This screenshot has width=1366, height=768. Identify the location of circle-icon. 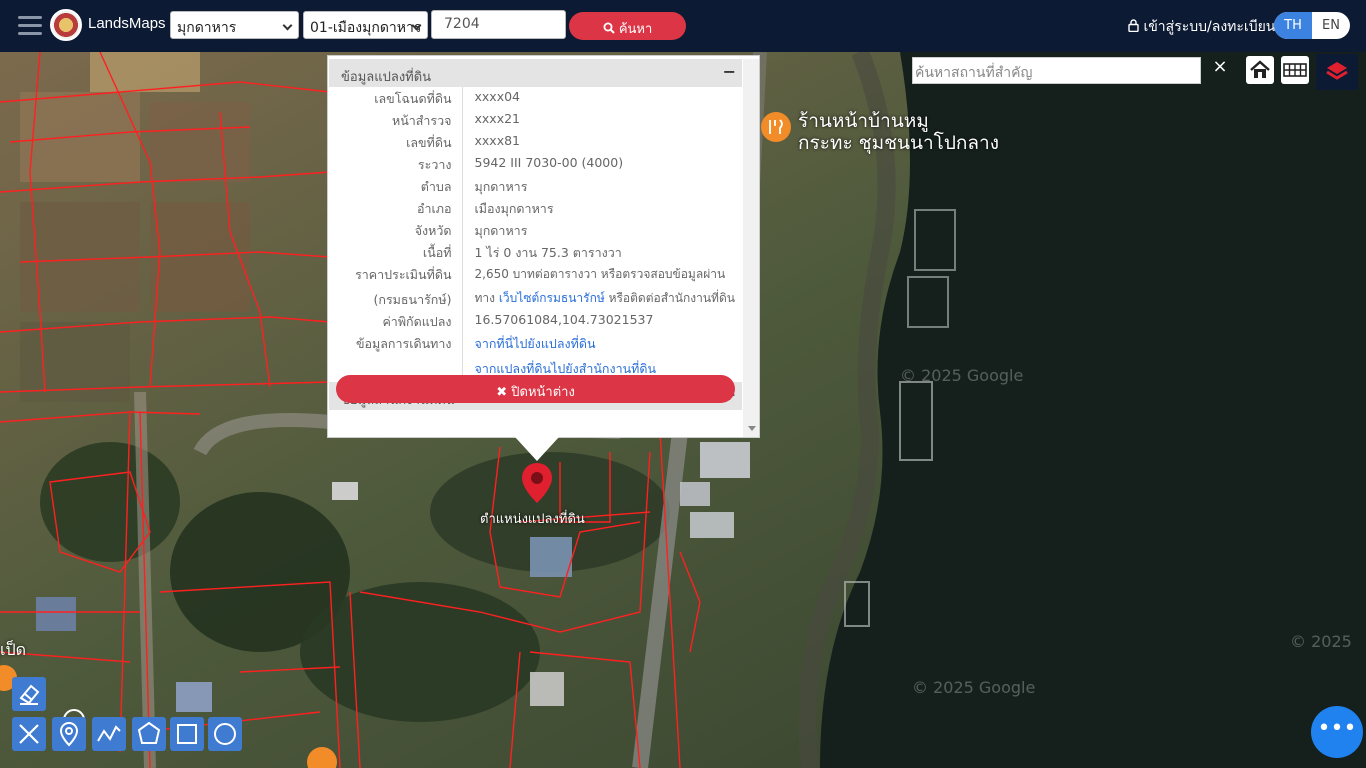
(225, 734).